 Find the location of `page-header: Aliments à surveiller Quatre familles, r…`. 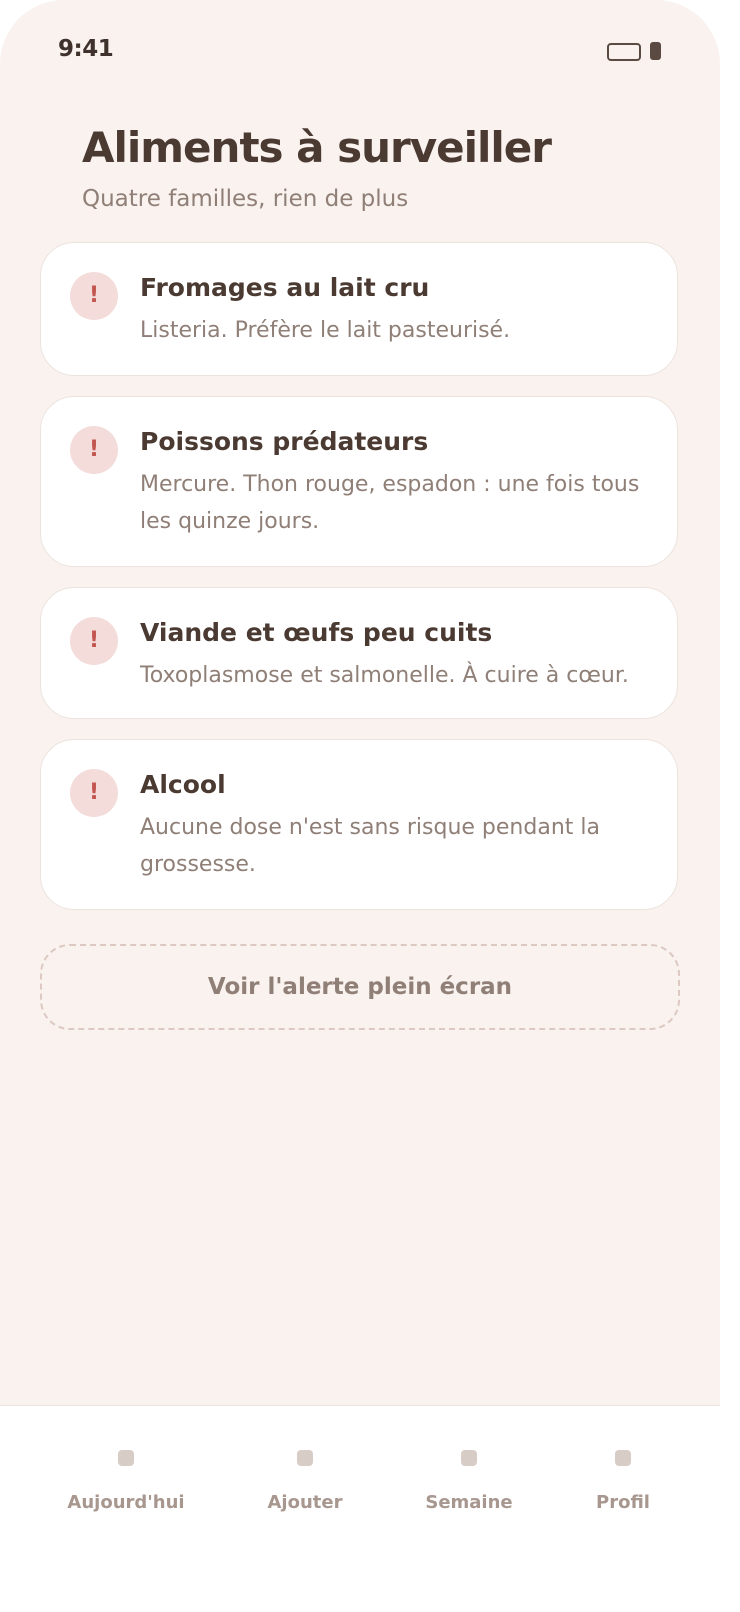

page-header: Aliments à surveiller Quatre familles, r… is located at coordinates (317, 168).